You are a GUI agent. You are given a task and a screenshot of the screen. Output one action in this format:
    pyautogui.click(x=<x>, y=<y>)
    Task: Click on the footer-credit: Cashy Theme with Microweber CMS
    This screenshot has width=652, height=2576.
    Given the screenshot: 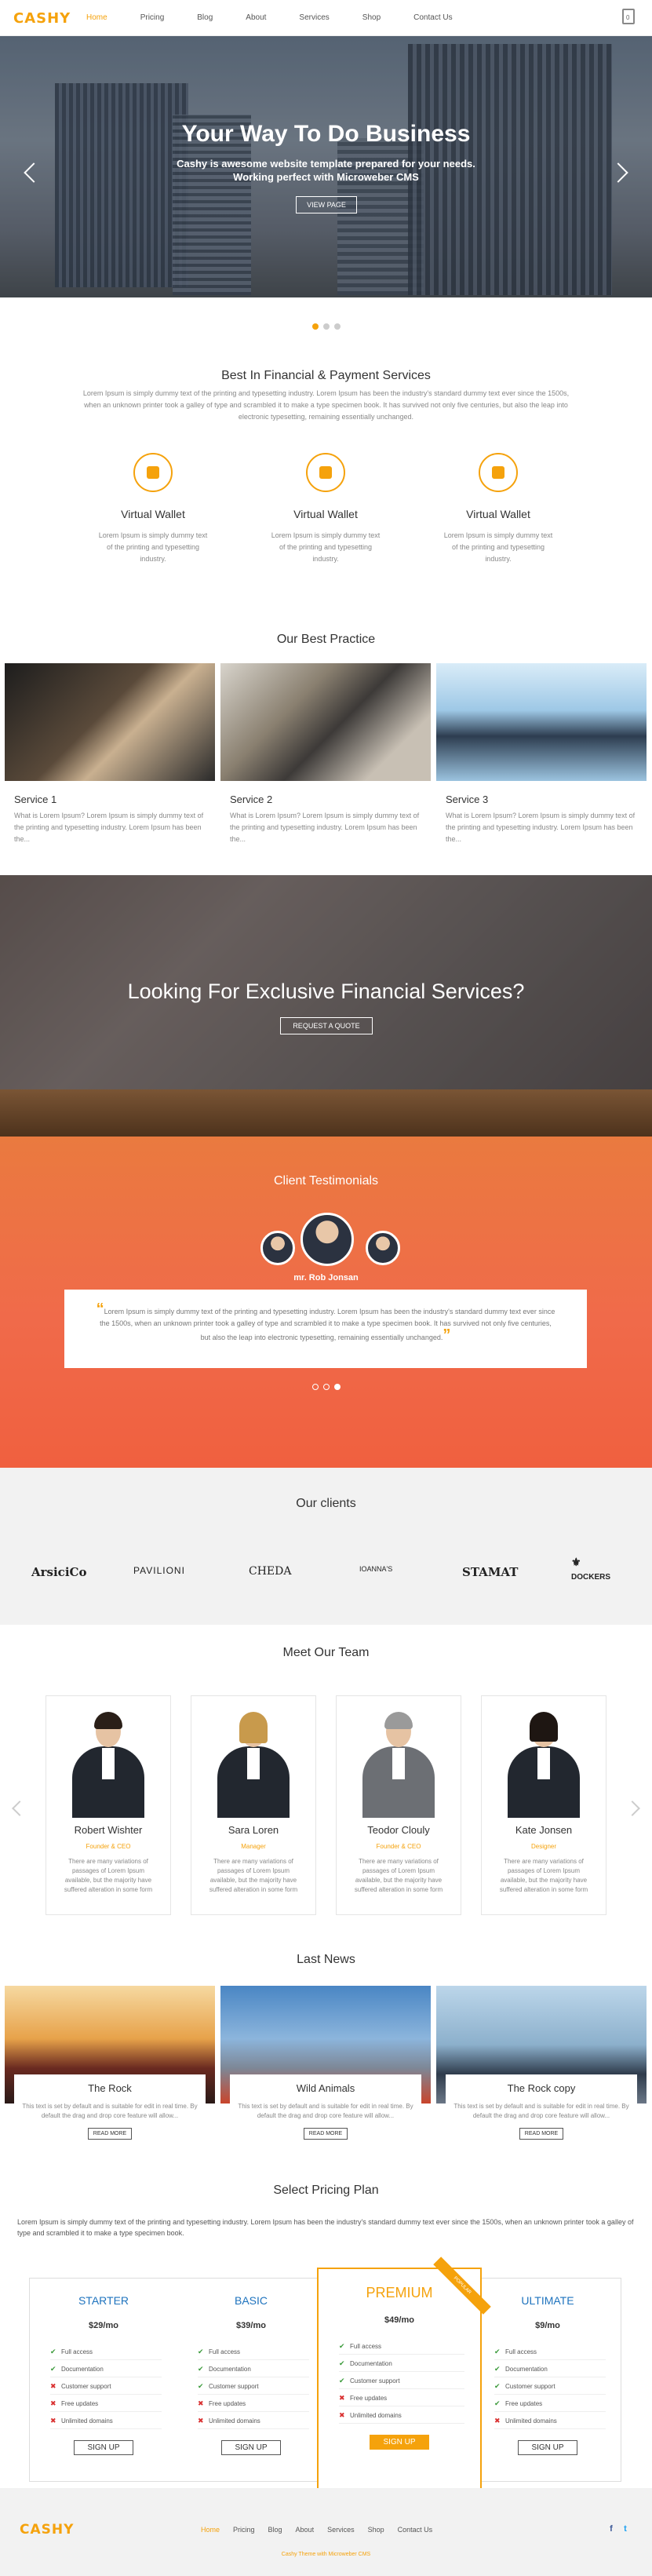 What is the action you would take?
    pyautogui.click(x=326, y=2554)
    